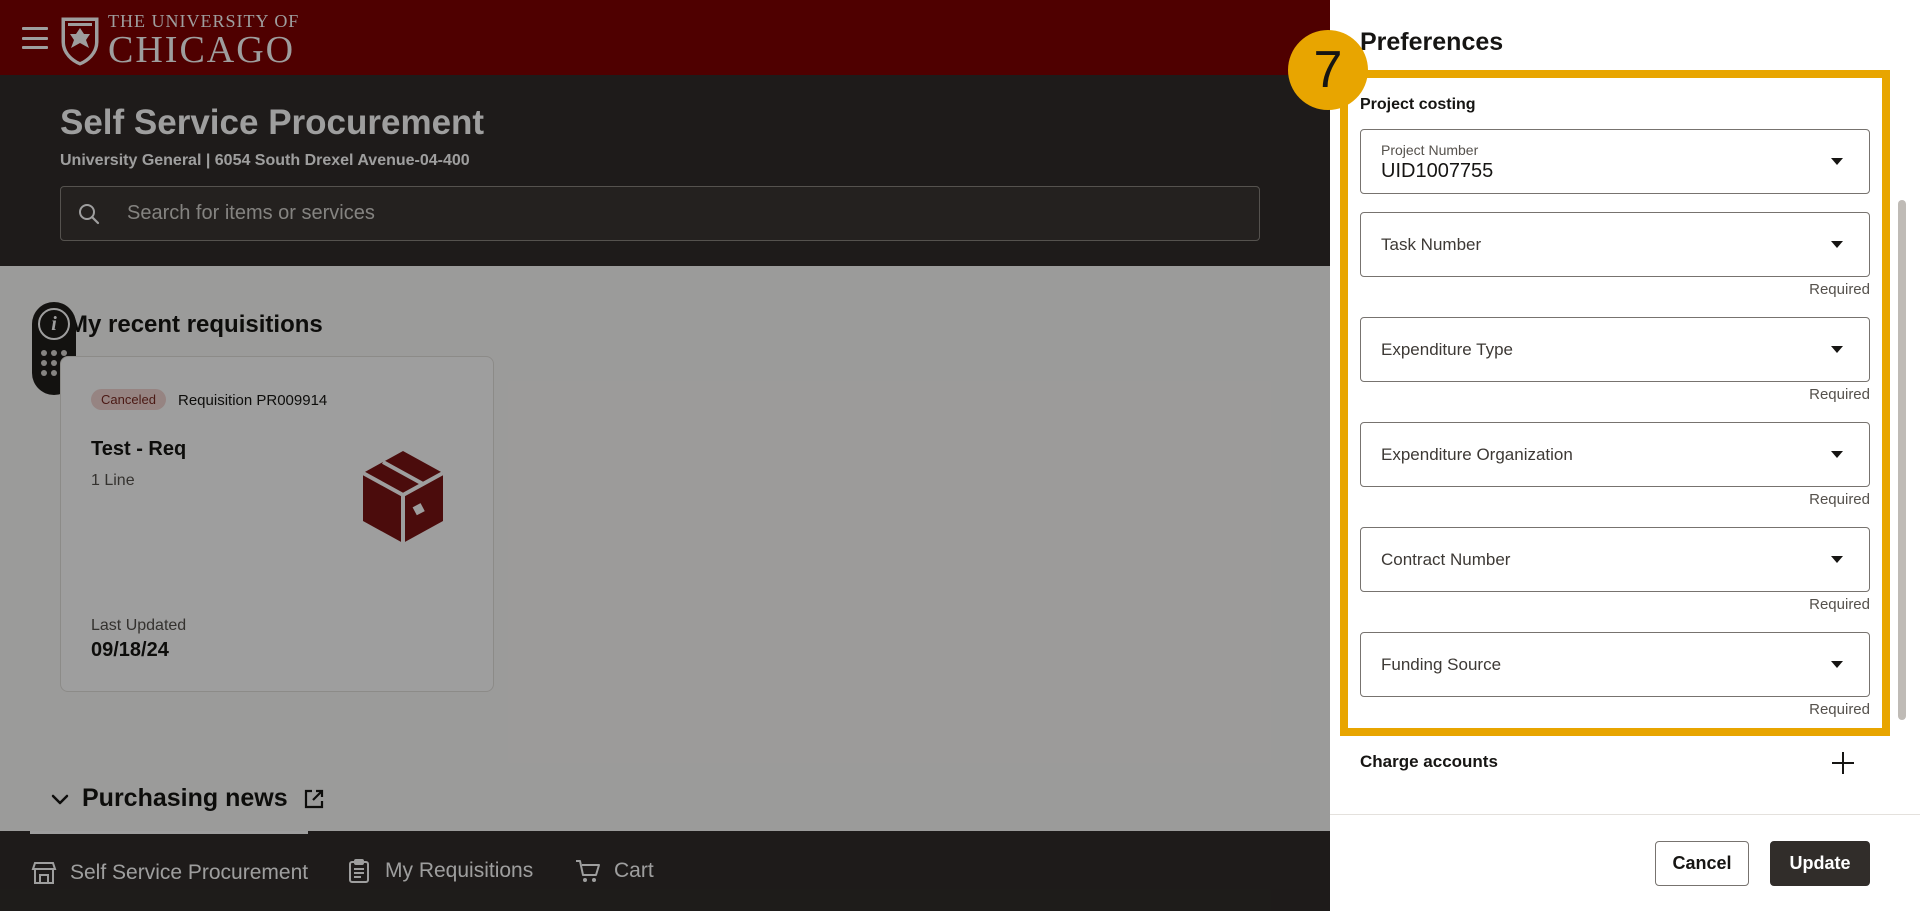  Describe the element at coordinates (1615, 454) in the screenshot. I see `expenditure-organization-select: Expenditure Organization` at that location.